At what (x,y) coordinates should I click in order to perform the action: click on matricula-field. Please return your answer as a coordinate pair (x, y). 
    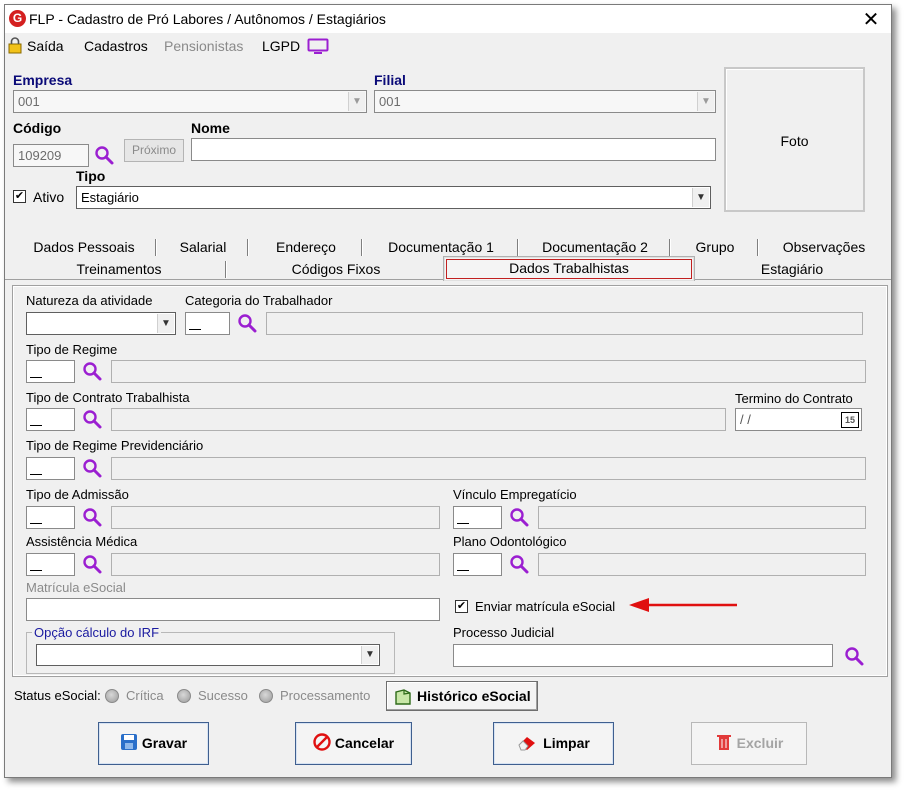
    Looking at the image, I should click on (233, 609).